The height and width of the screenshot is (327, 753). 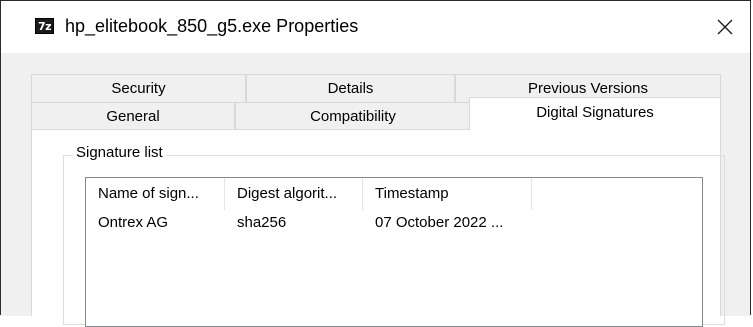 What do you see at coordinates (44, 26) in the screenshot?
I see `7zip-app-icon: 7z` at bounding box center [44, 26].